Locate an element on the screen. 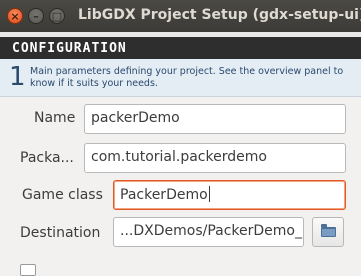  destination-input: ...DXDemos/PackerDemo_8 is located at coordinates (208, 232).